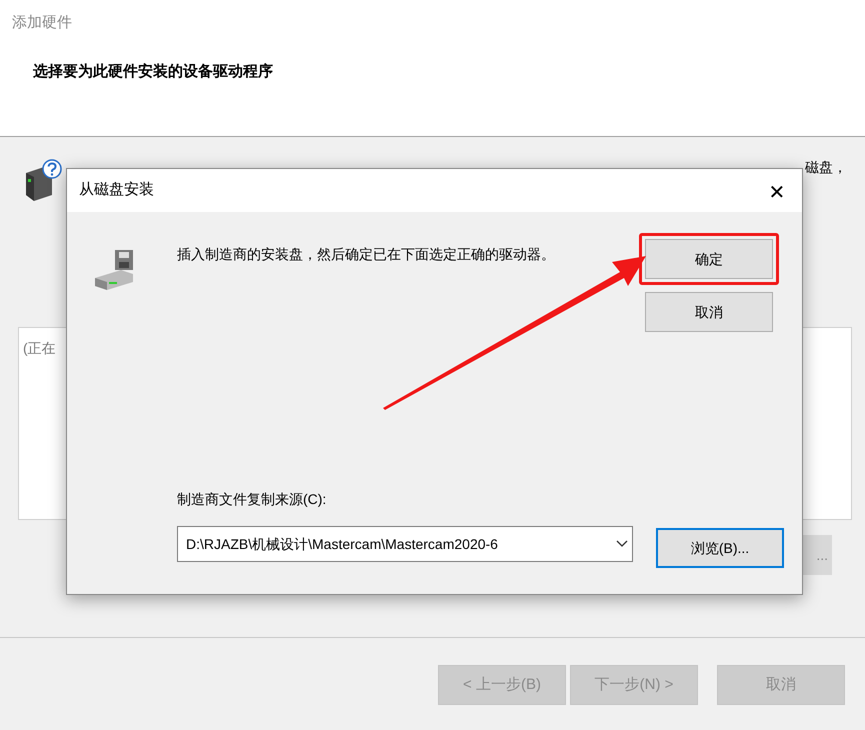 This screenshot has width=865, height=730. What do you see at coordinates (709, 259) in the screenshot?
I see `dialog-button: 确定` at bounding box center [709, 259].